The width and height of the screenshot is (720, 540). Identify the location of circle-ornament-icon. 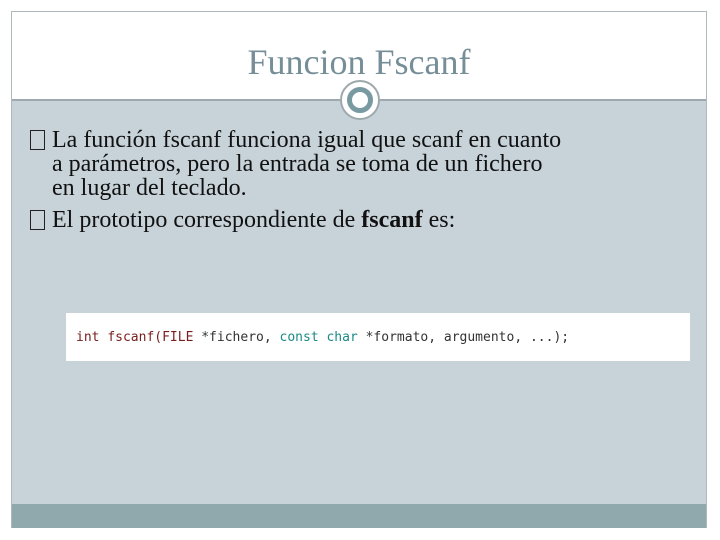
(360, 100).